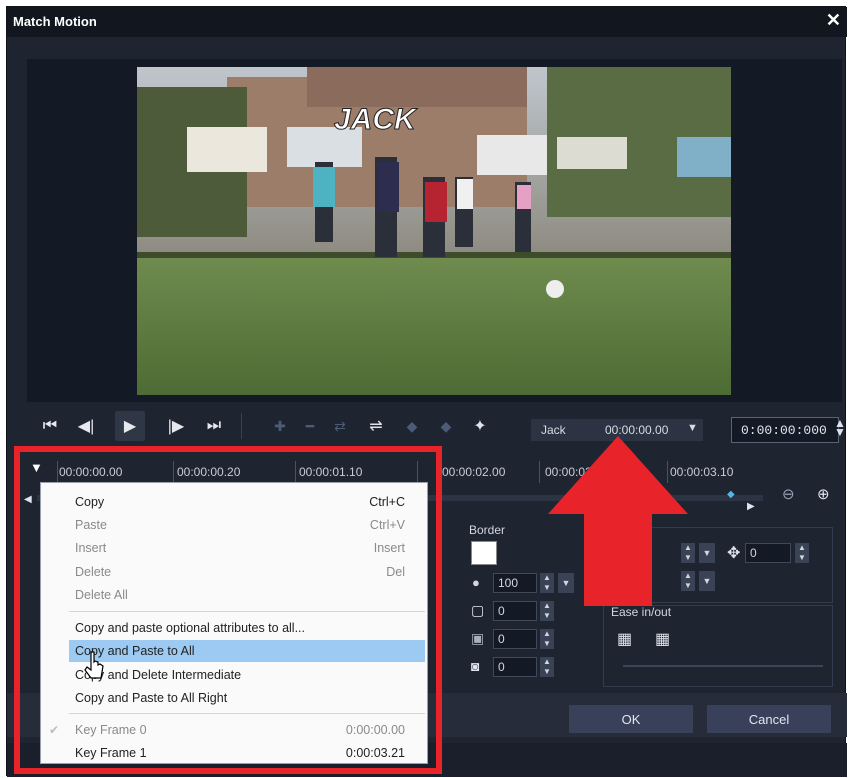 The image size is (850, 778). Describe the element at coordinates (55, 21) in the screenshot. I see `window-title: Match Motion` at that location.